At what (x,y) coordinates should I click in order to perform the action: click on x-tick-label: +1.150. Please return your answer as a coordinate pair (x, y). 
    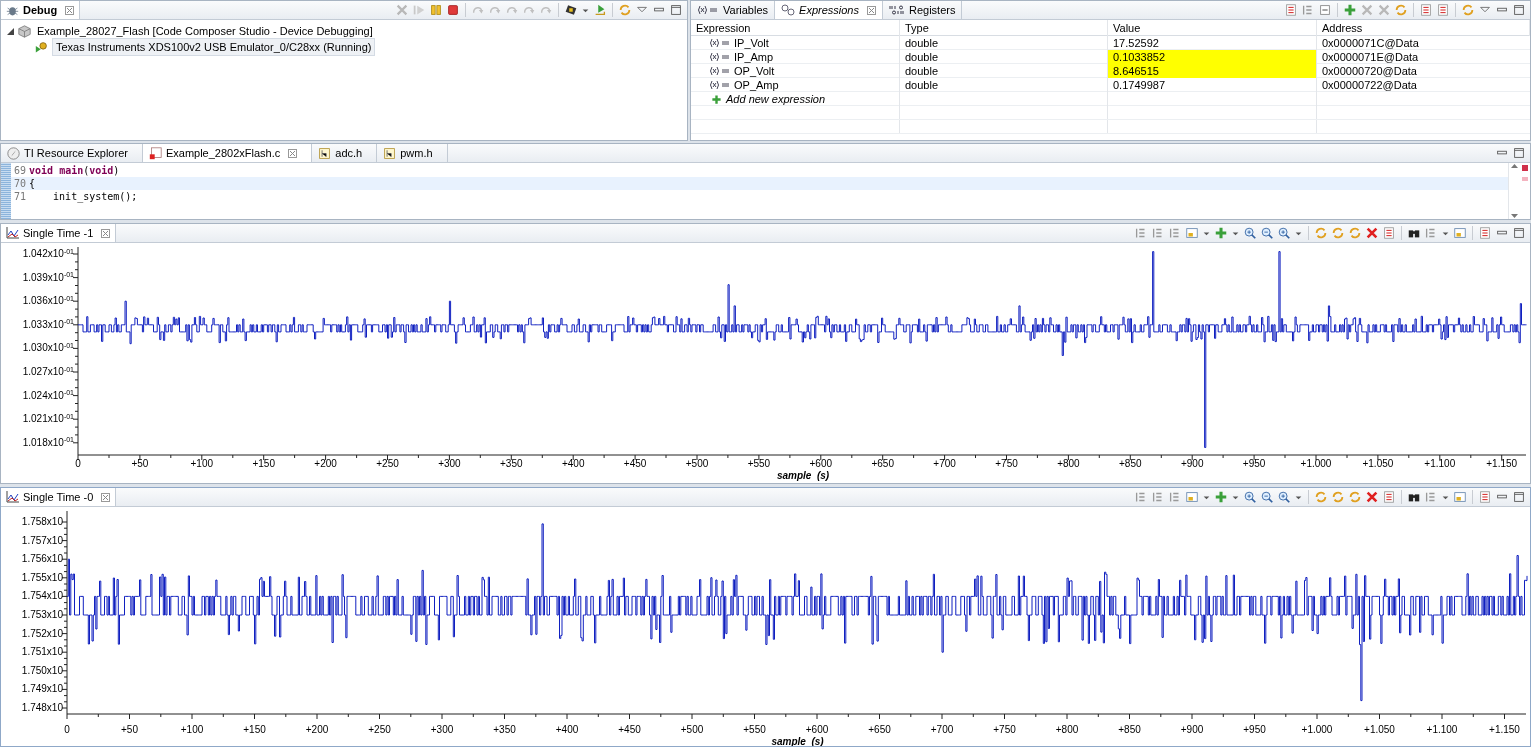
    Looking at the image, I should click on (1502, 464).